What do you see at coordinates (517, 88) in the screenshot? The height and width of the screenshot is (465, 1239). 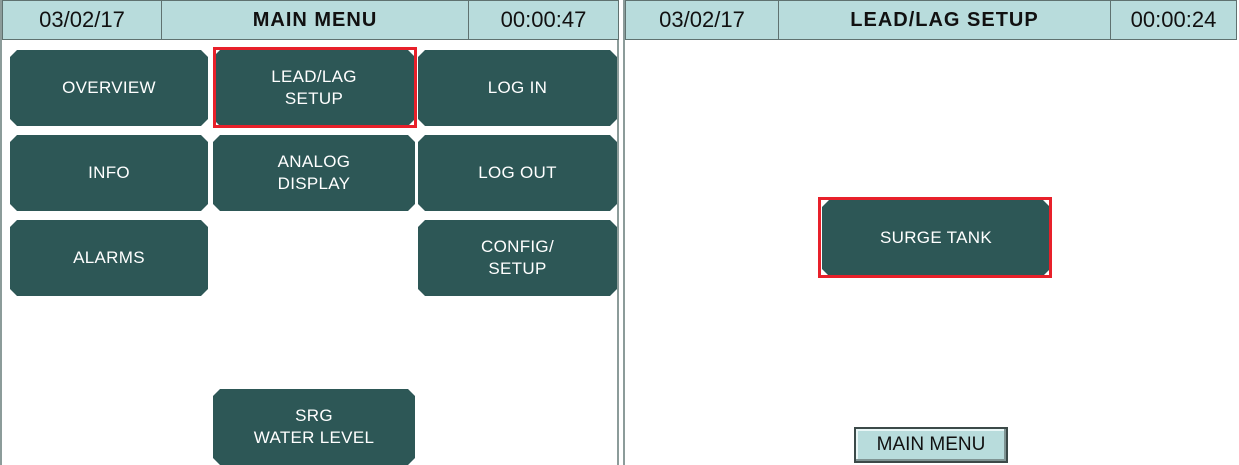 I see `log-in-button: LOG IN` at bounding box center [517, 88].